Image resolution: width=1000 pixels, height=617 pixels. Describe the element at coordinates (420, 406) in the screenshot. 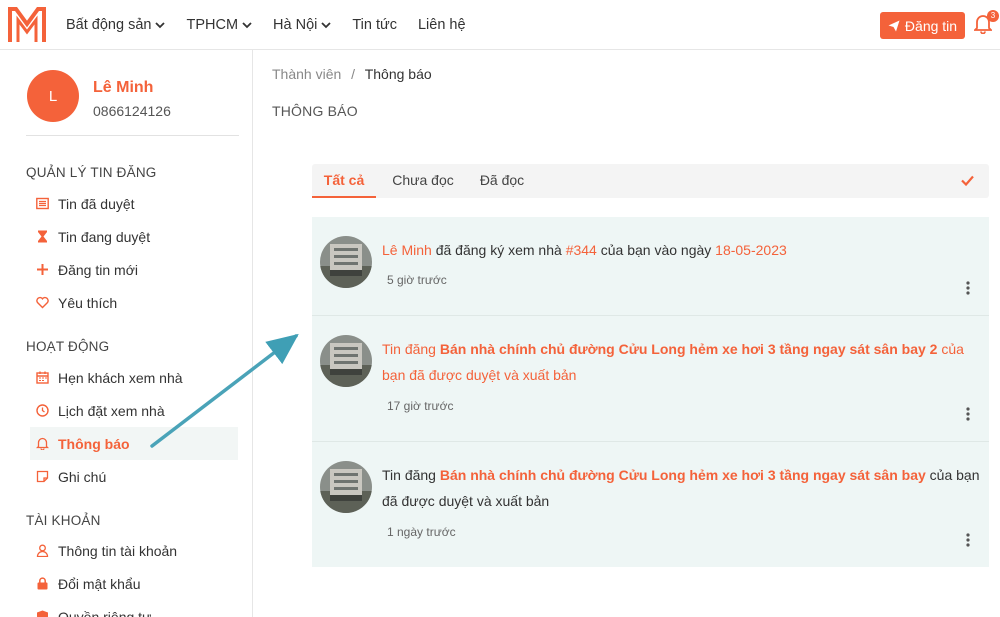

I see `notification-time: 17 giờ trước` at that location.